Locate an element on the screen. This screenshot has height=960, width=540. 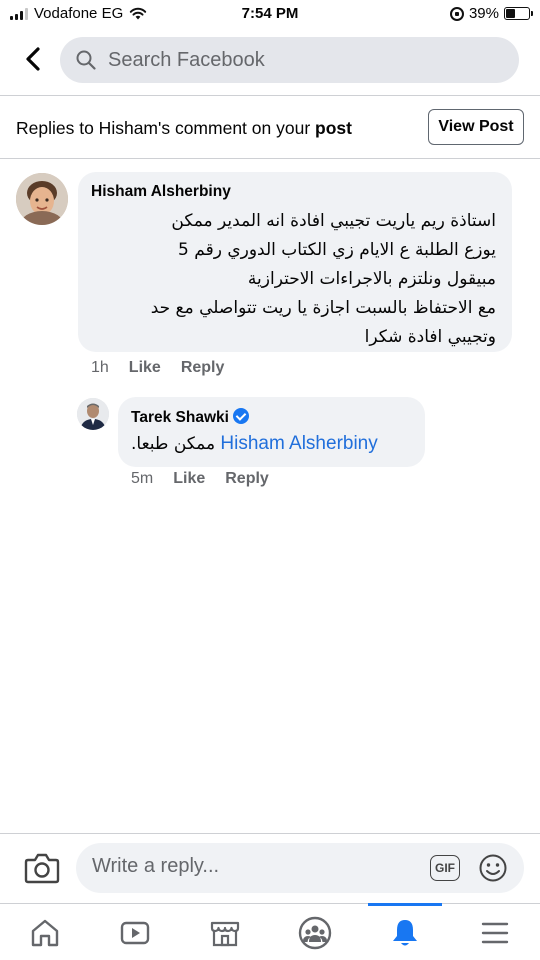
chevron-left-icon is located at coordinates (33, 59).